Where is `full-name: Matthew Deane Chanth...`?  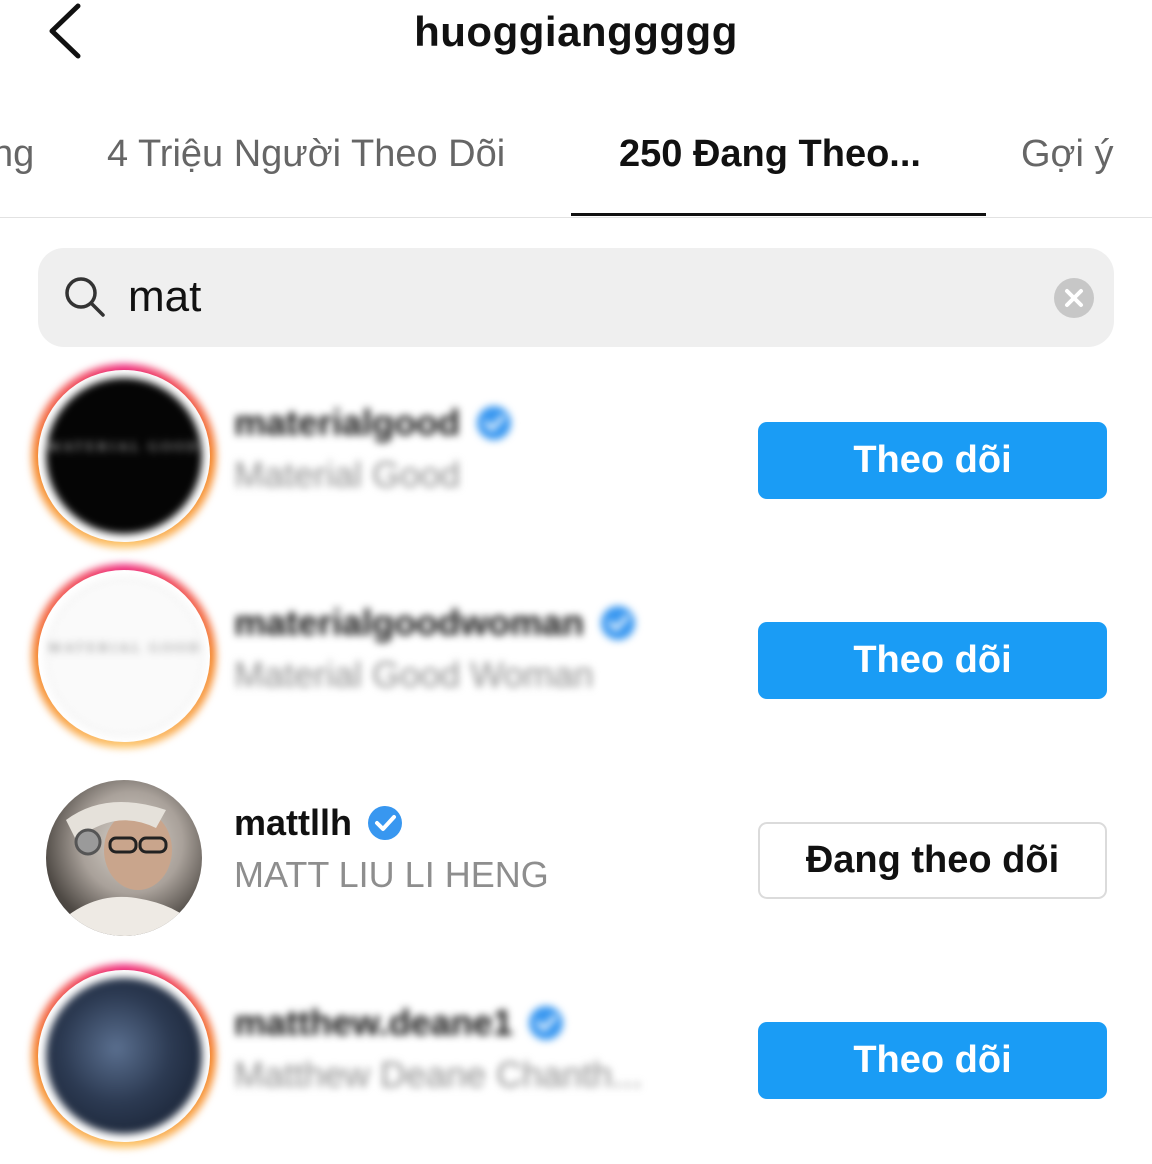 full-name: Matthew Deane Chanth... is located at coordinates (438, 1074).